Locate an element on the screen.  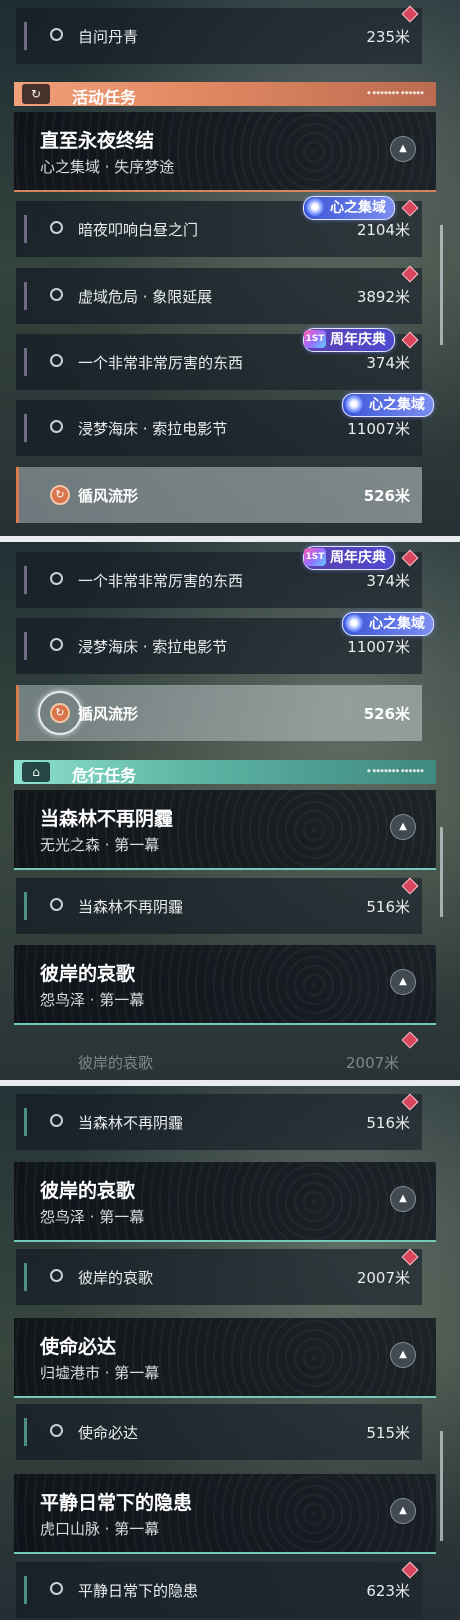
peril-quest-icon: ⌂ is located at coordinates (36, 772).